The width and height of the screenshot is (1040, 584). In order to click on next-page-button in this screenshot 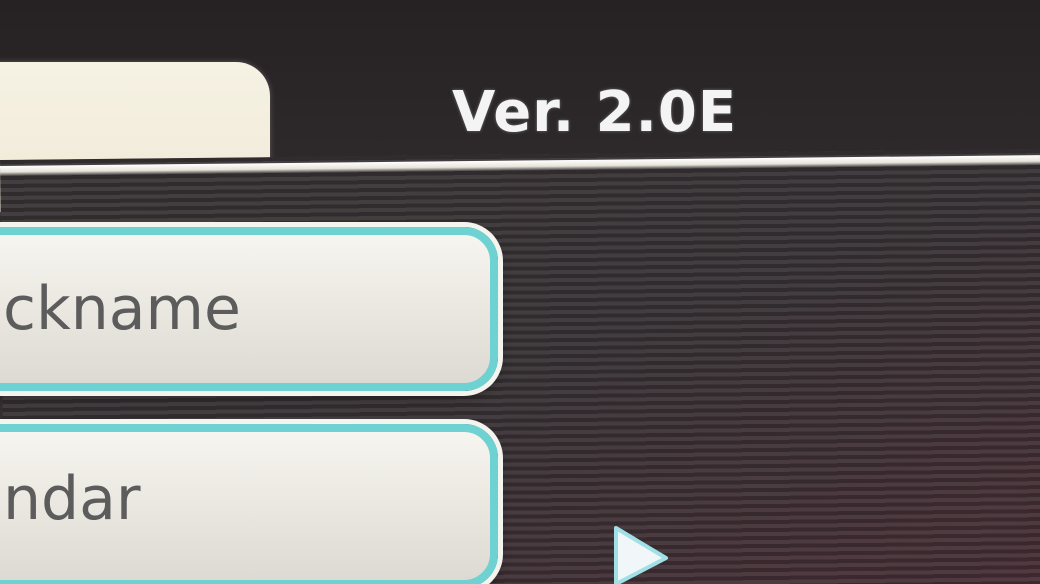, I will do `click(641, 553)`.